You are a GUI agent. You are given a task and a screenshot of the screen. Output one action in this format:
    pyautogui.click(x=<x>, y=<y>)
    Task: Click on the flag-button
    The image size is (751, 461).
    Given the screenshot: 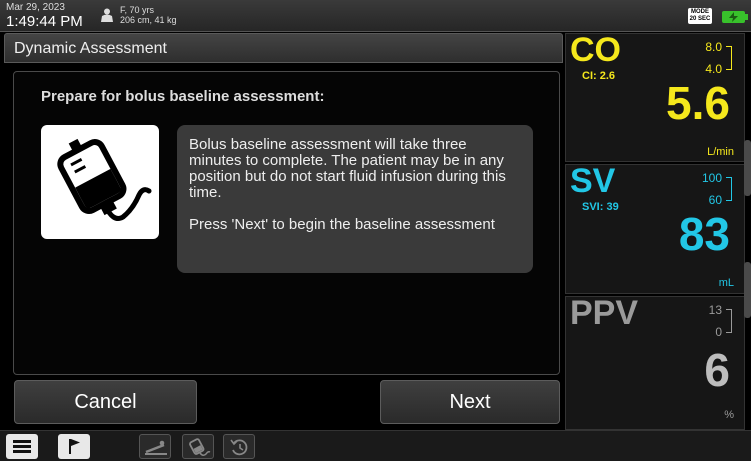 What is the action you would take?
    pyautogui.click(x=74, y=446)
    